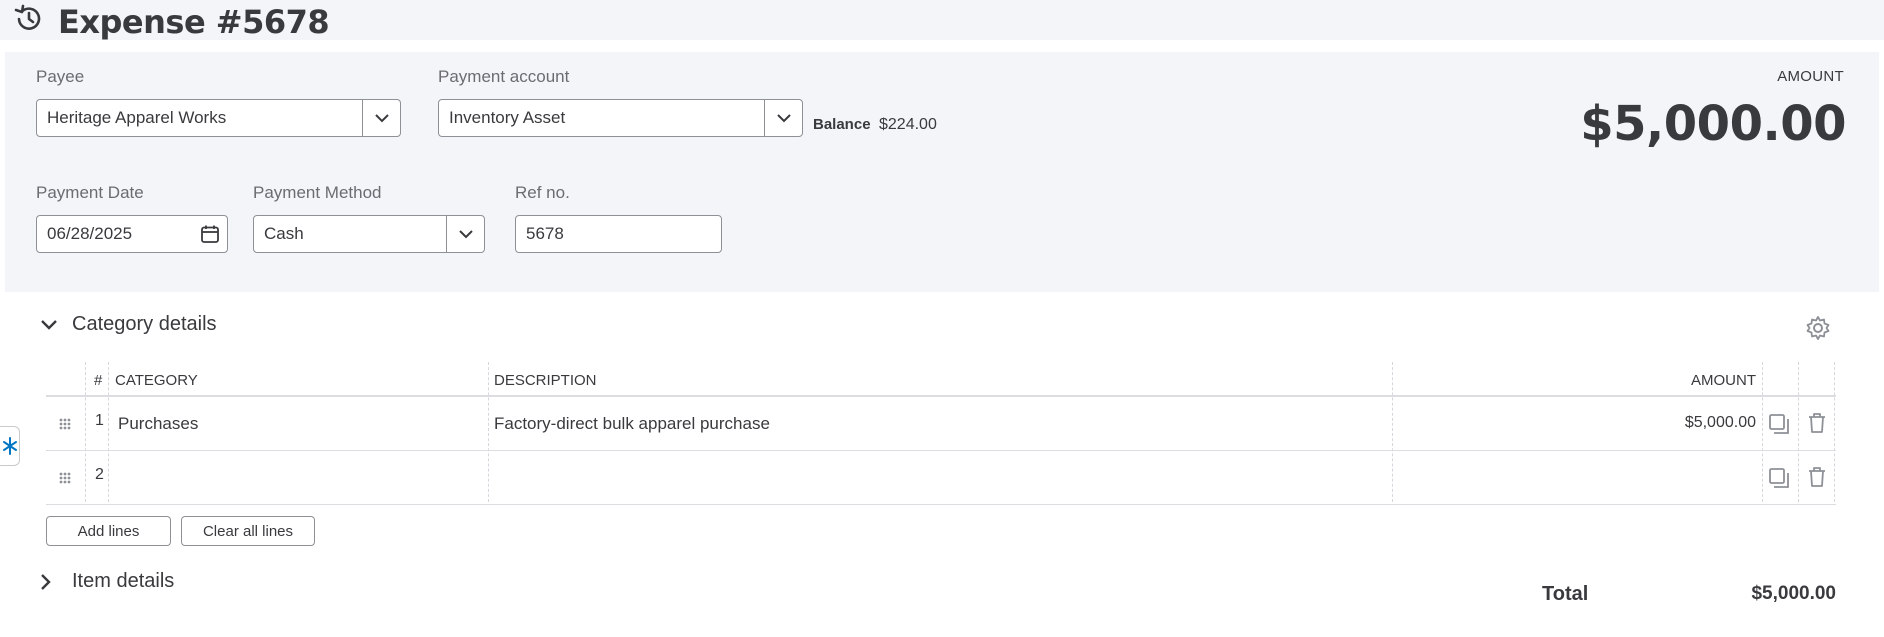 This screenshot has height=637, width=1884. What do you see at coordinates (156, 380) in the screenshot?
I see `column-header-category: CATEGORY` at bounding box center [156, 380].